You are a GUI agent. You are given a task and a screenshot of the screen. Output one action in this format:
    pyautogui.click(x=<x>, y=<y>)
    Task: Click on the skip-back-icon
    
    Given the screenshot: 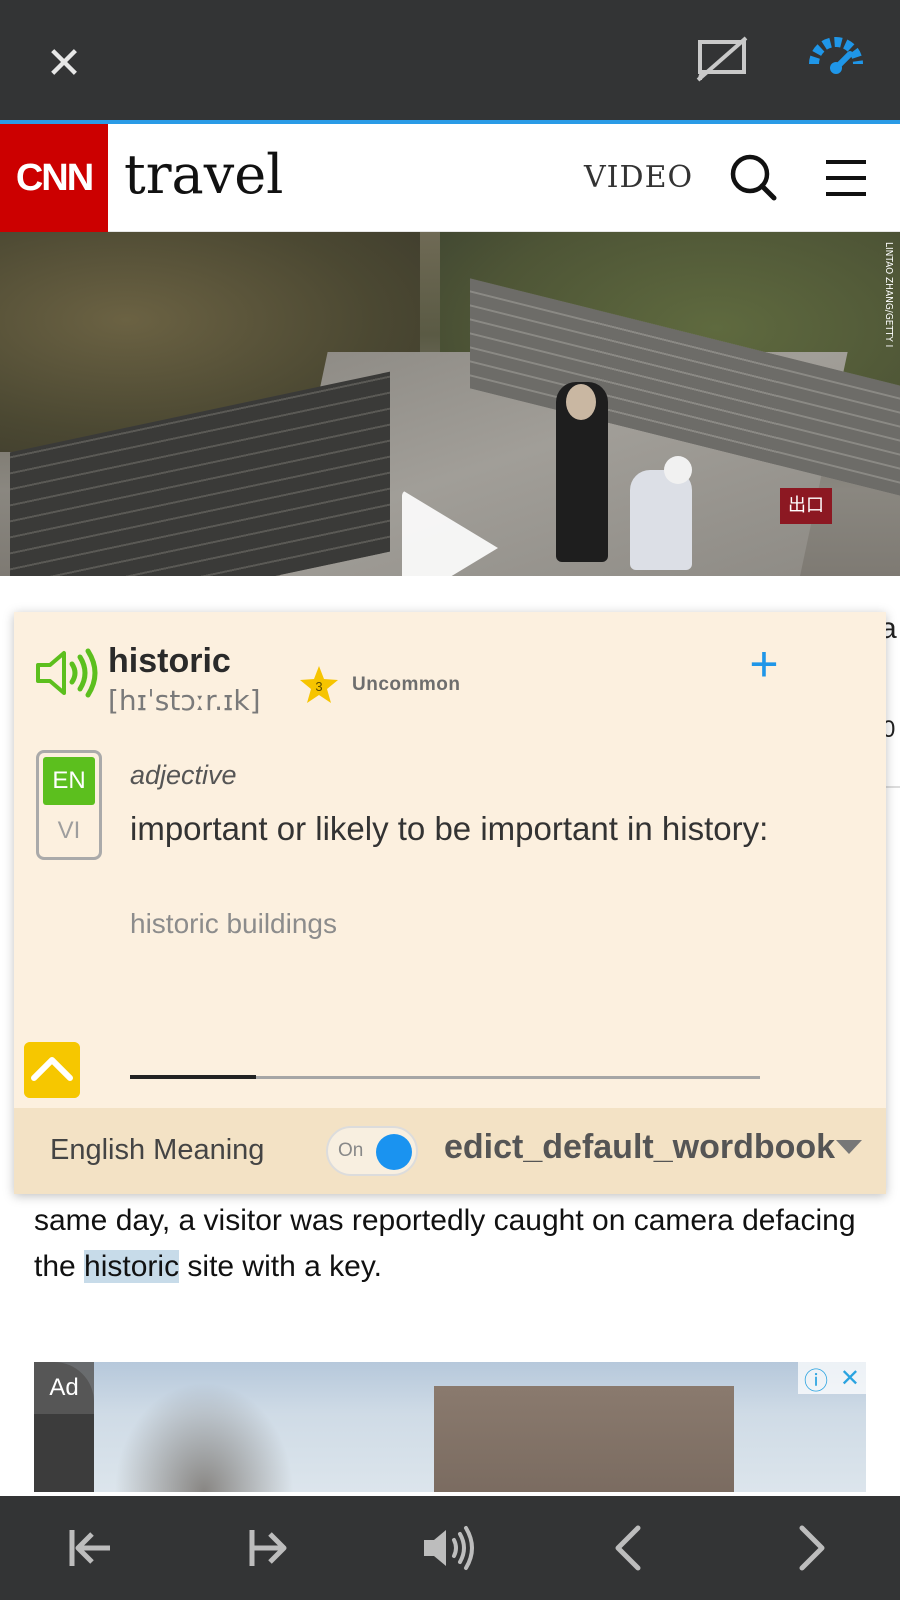 What is the action you would take?
    pyautogui.click(x=90, y=1548)
    